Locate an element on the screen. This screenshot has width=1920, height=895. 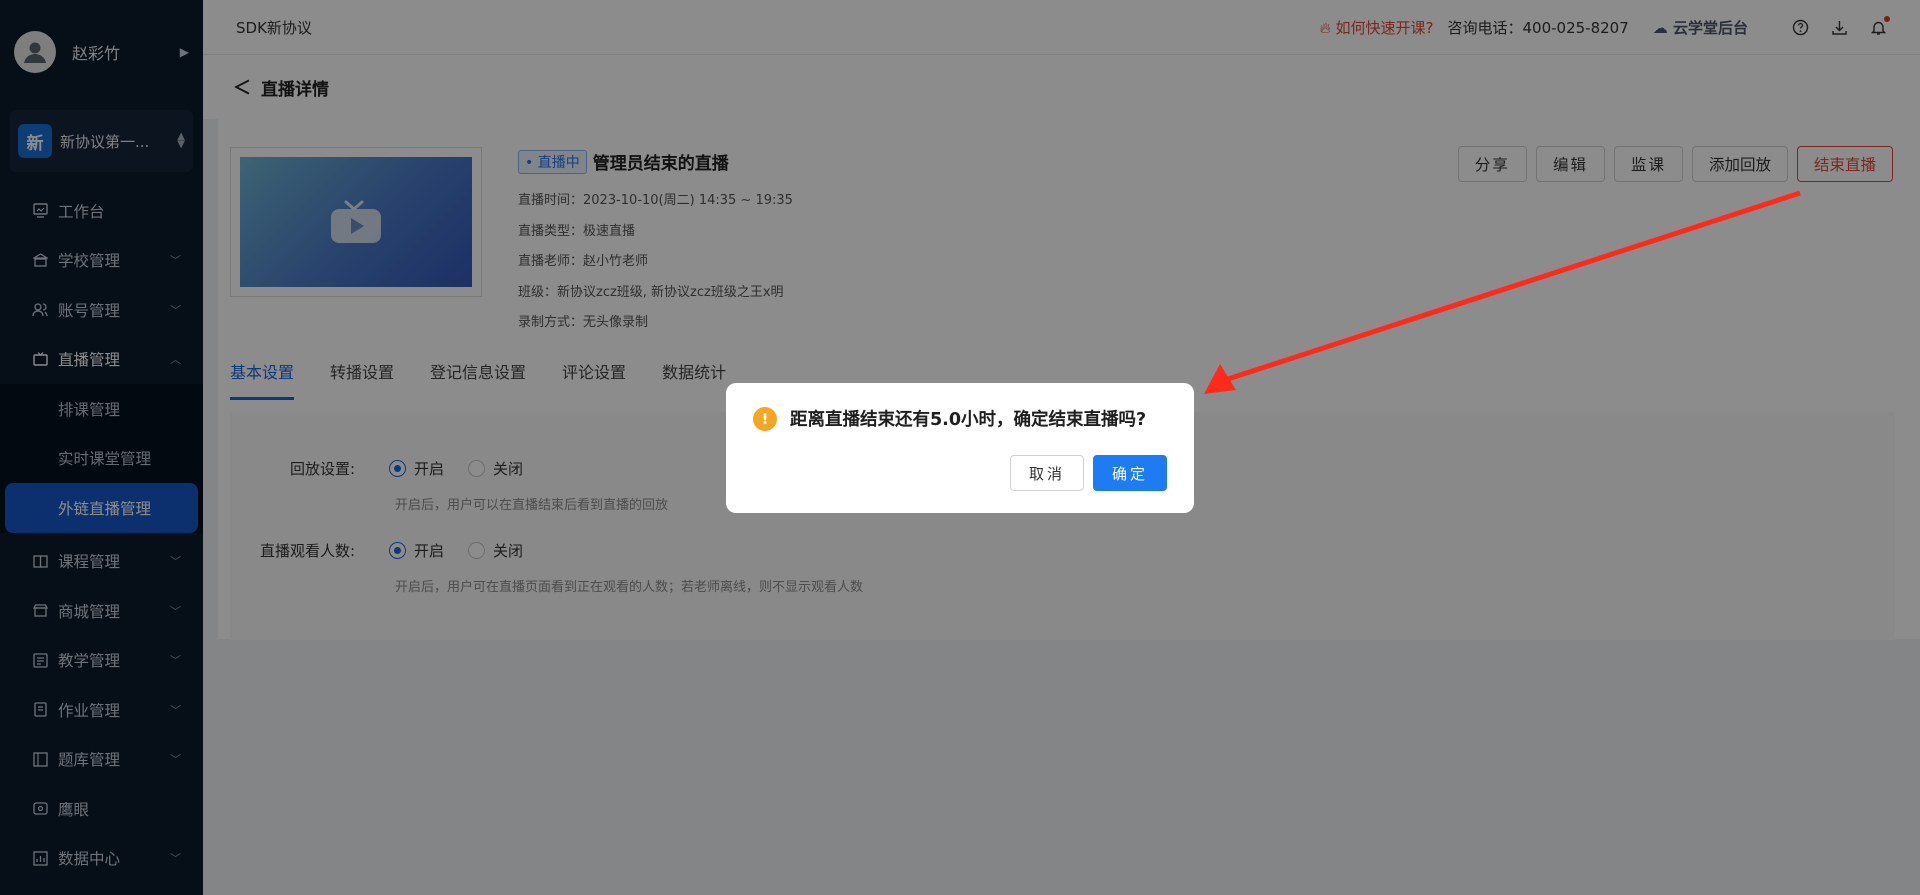
confirm-dialog: ! 距离直播结束还有5.0小时，确定结束直播吗? 取消 确定 is located at coordinates (960, 448).